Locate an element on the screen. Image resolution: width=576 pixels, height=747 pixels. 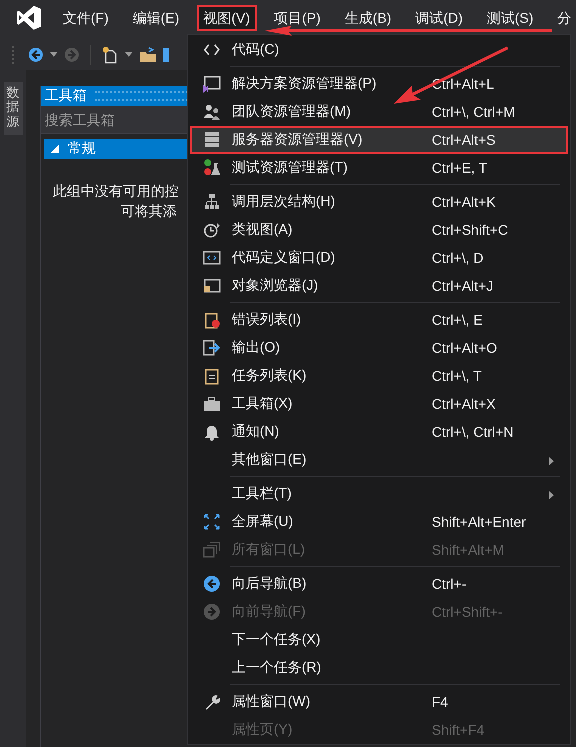
group-label: 常规 is located at coordinates (82, 149).